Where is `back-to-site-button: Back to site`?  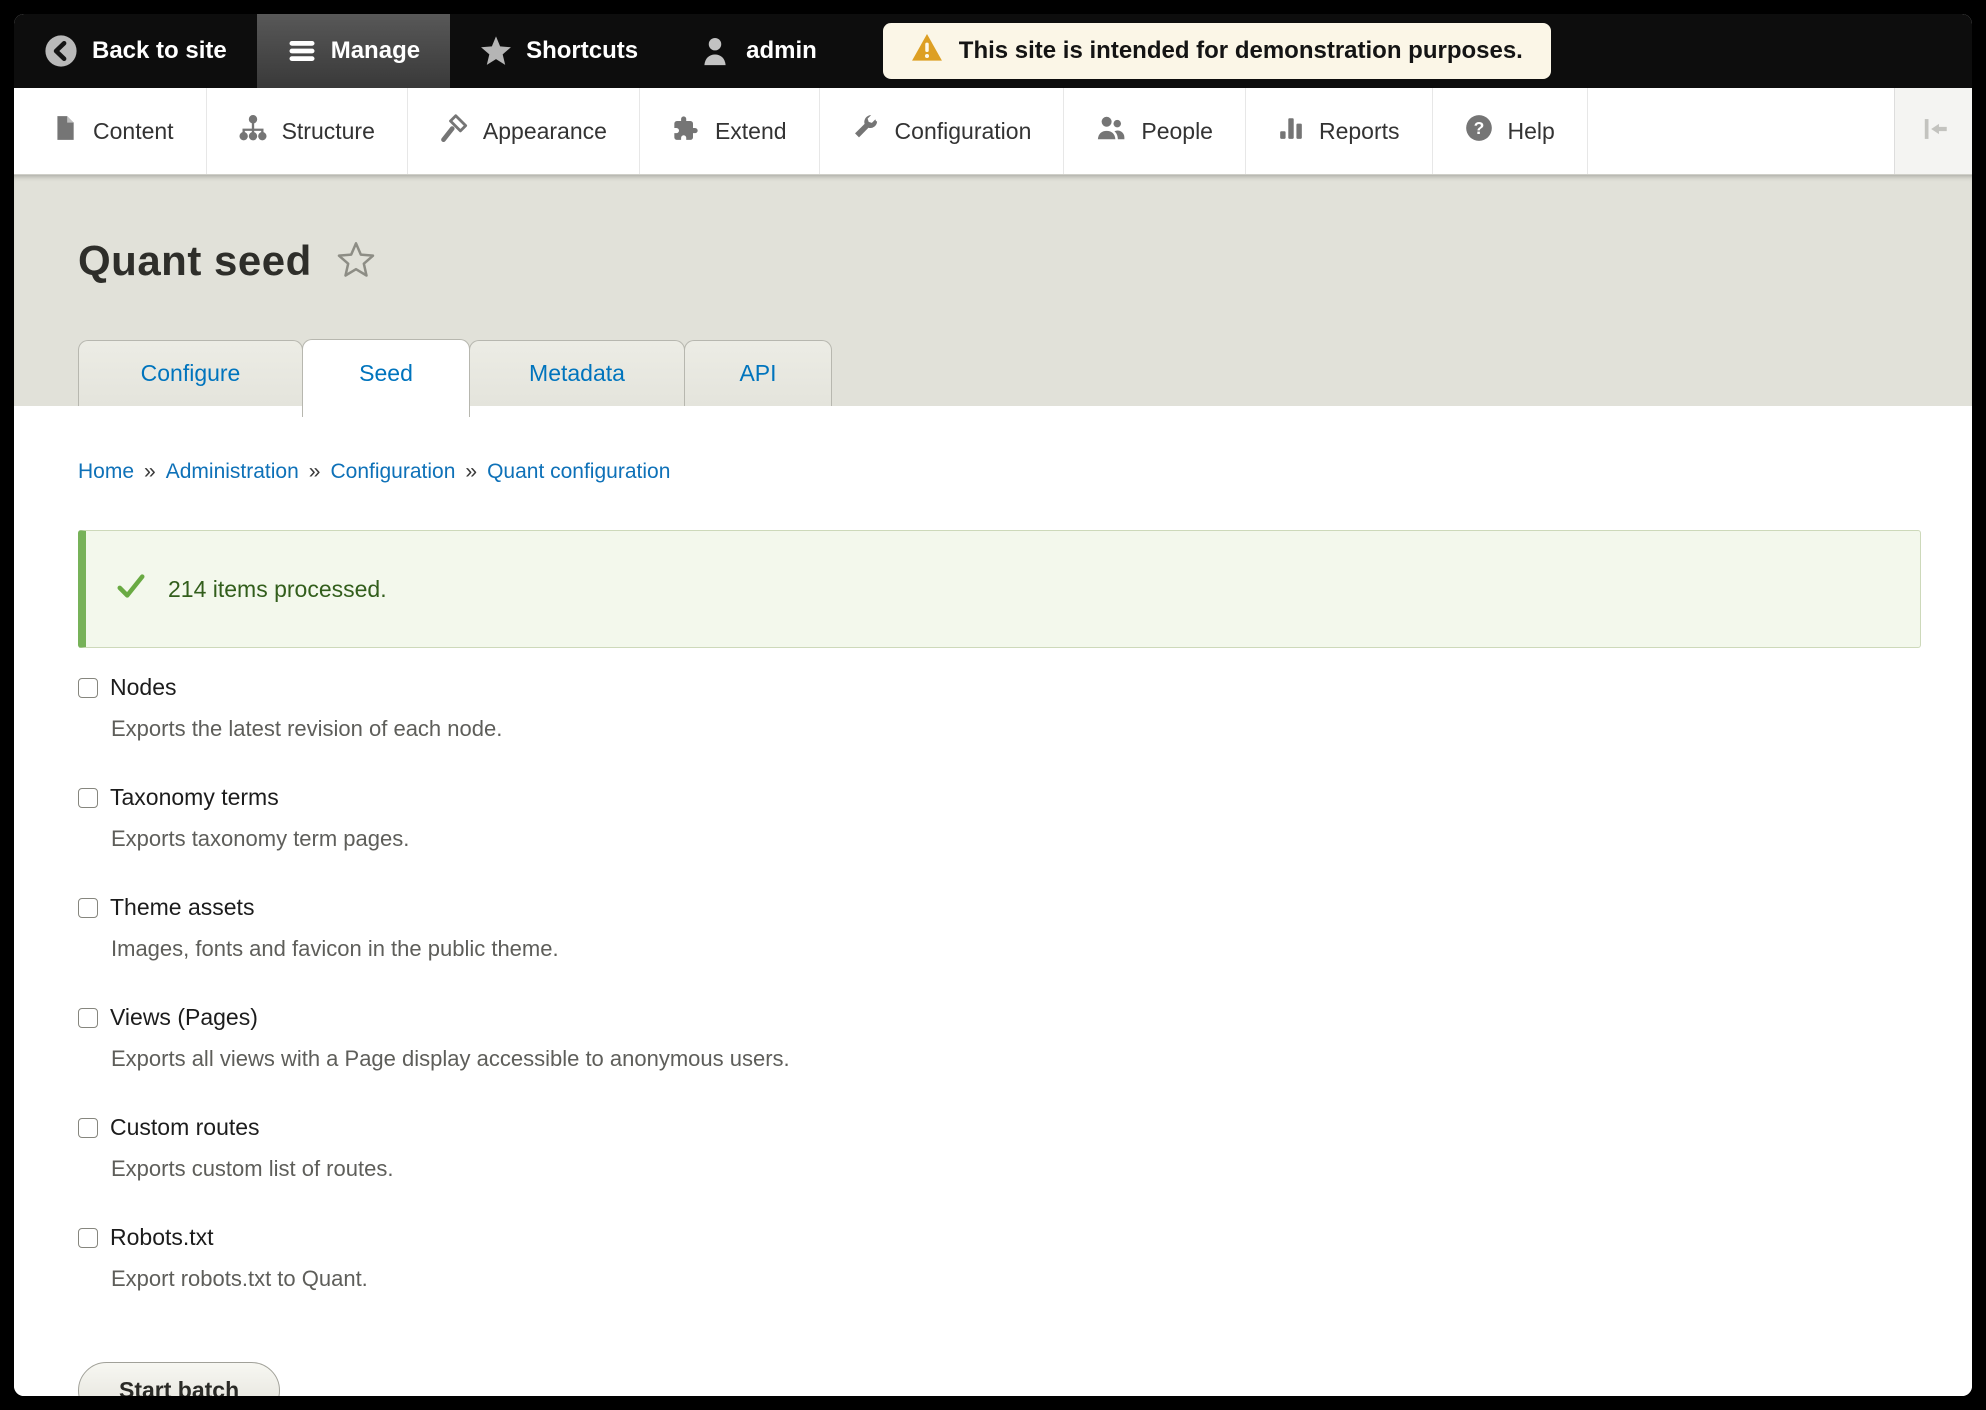
back-to-site-button: Back to site is located at coordinates (135, 51).